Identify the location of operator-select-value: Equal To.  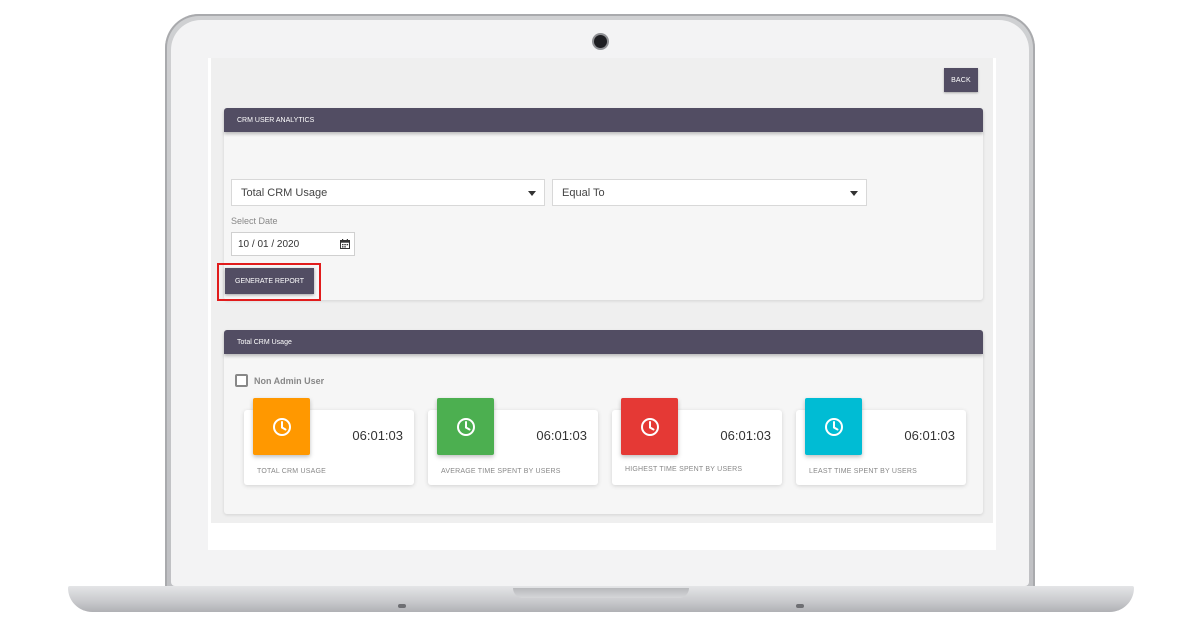
(583, 192).